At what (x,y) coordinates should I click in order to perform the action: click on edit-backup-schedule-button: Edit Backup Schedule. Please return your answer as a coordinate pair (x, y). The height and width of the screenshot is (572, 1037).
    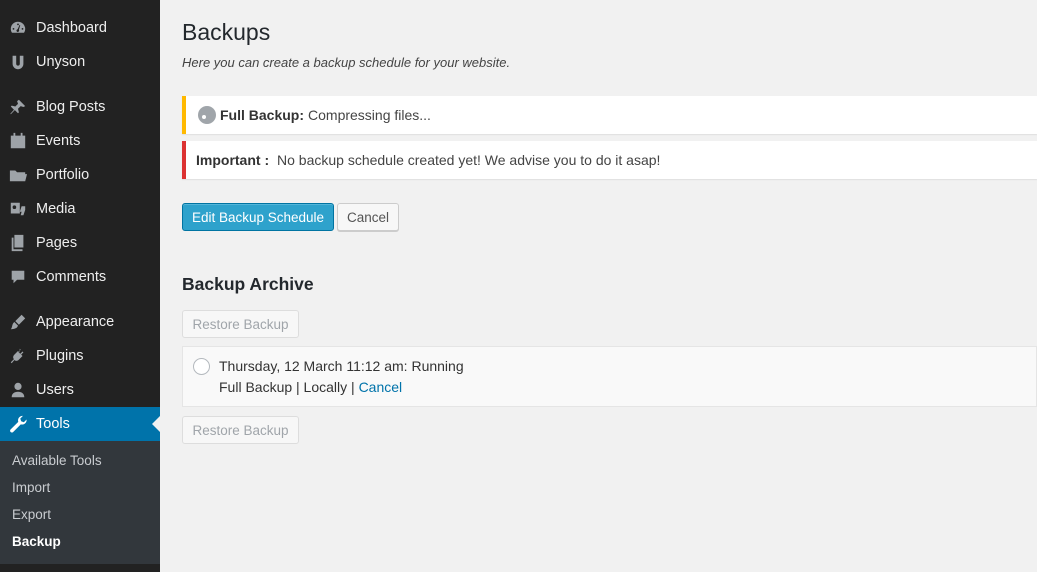
    Looking at the image, I should click on (258, 217).